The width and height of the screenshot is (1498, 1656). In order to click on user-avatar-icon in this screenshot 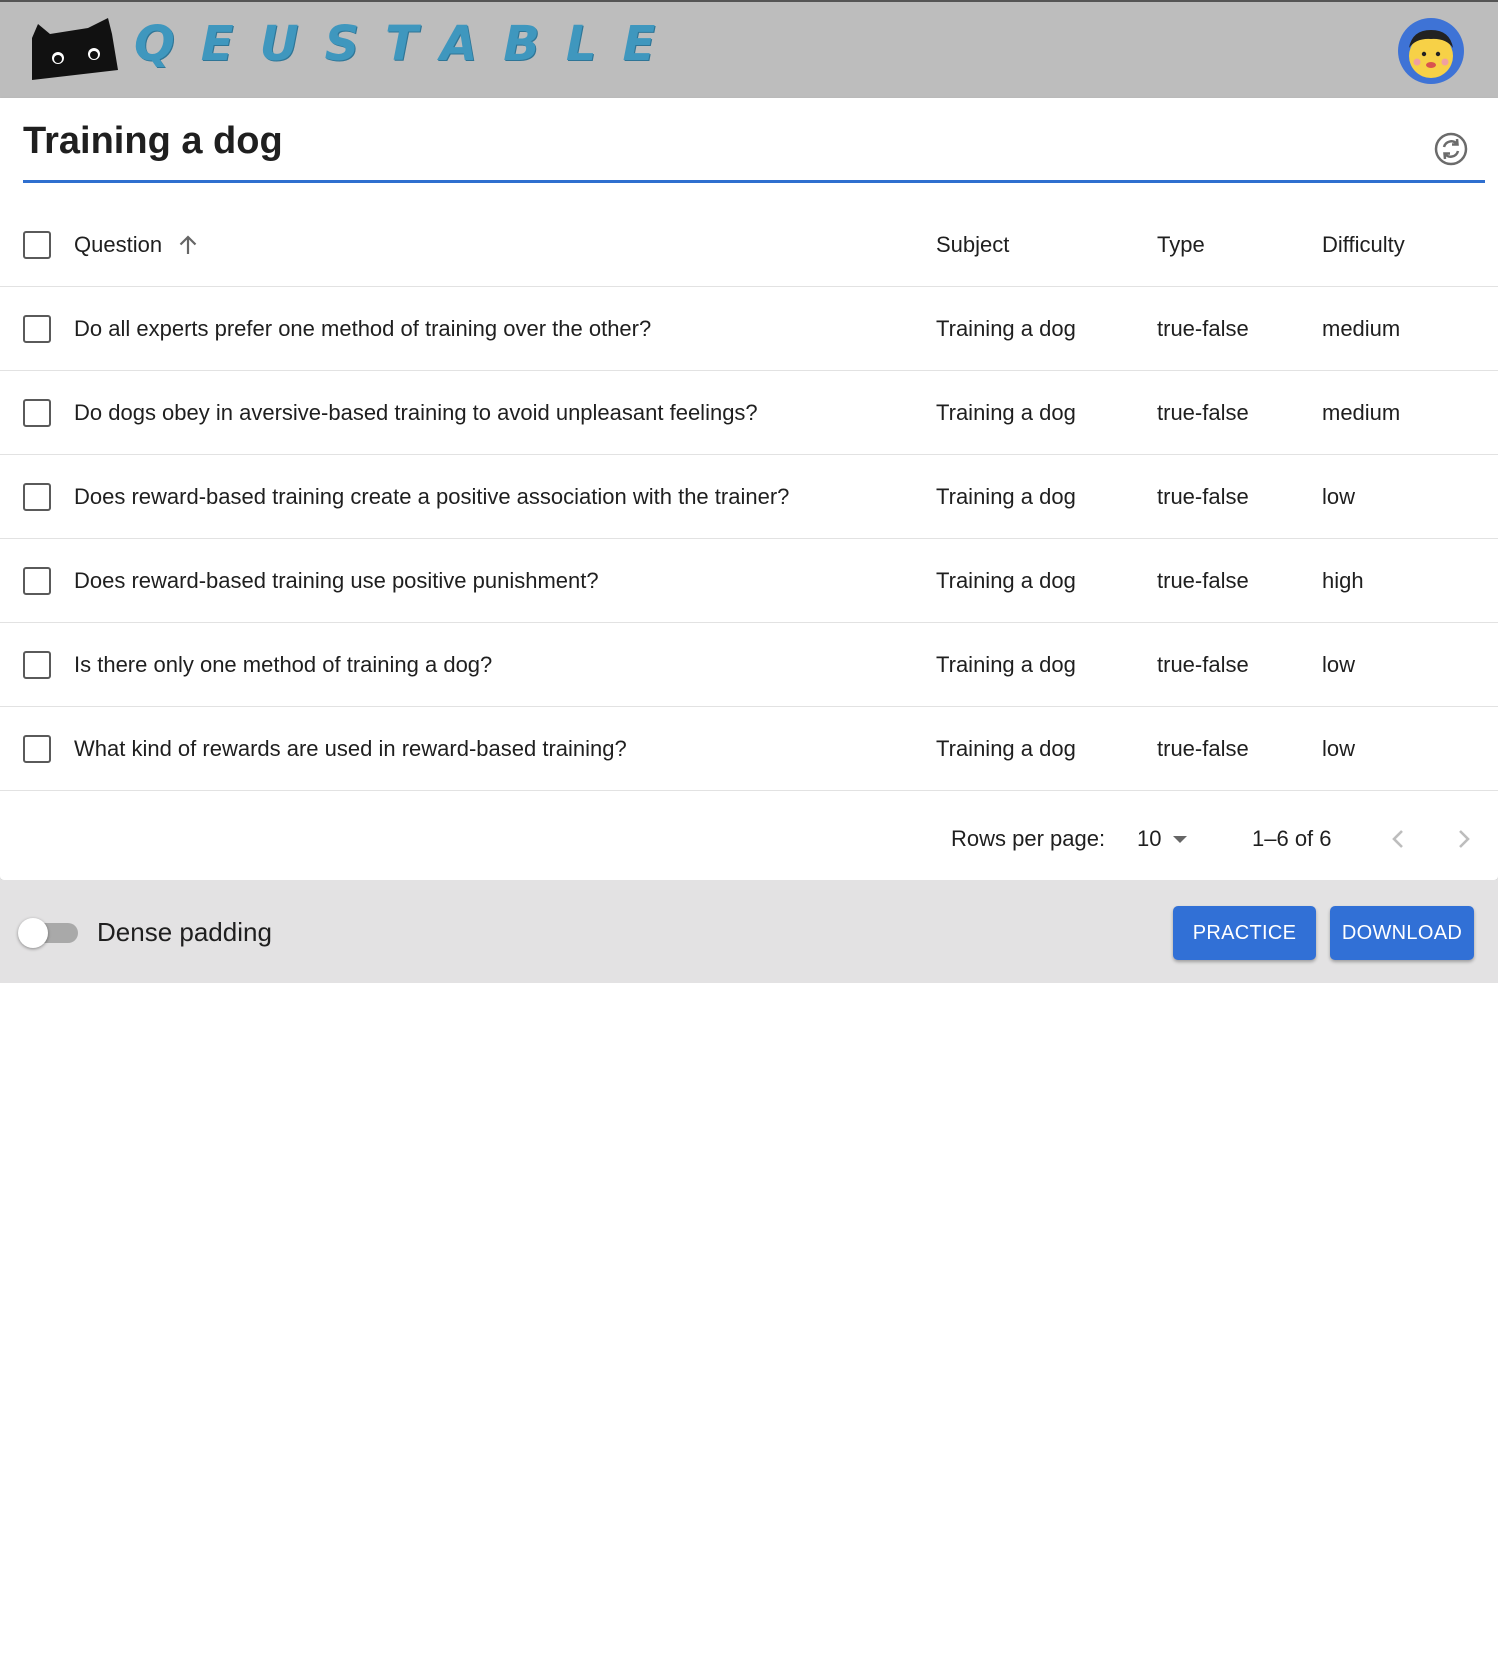, I will do `click(1431, 51)`.